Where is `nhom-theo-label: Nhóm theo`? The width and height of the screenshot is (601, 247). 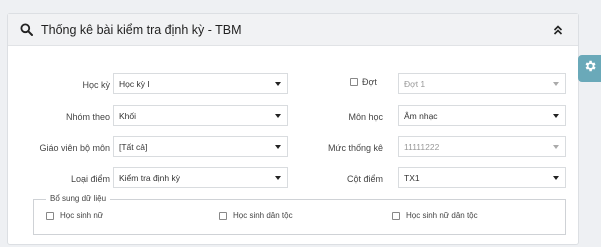
nhom-theo-label: Nhóm theo is located at coordinates (87, 117).